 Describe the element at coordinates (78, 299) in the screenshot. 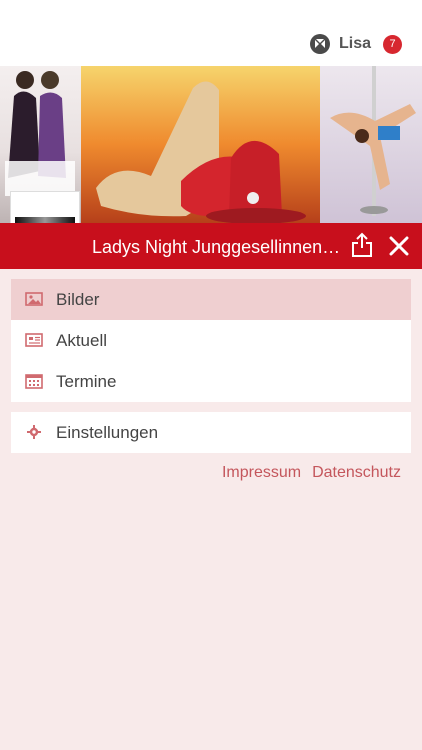

I see `menu-item-label: Bilder` at that location.